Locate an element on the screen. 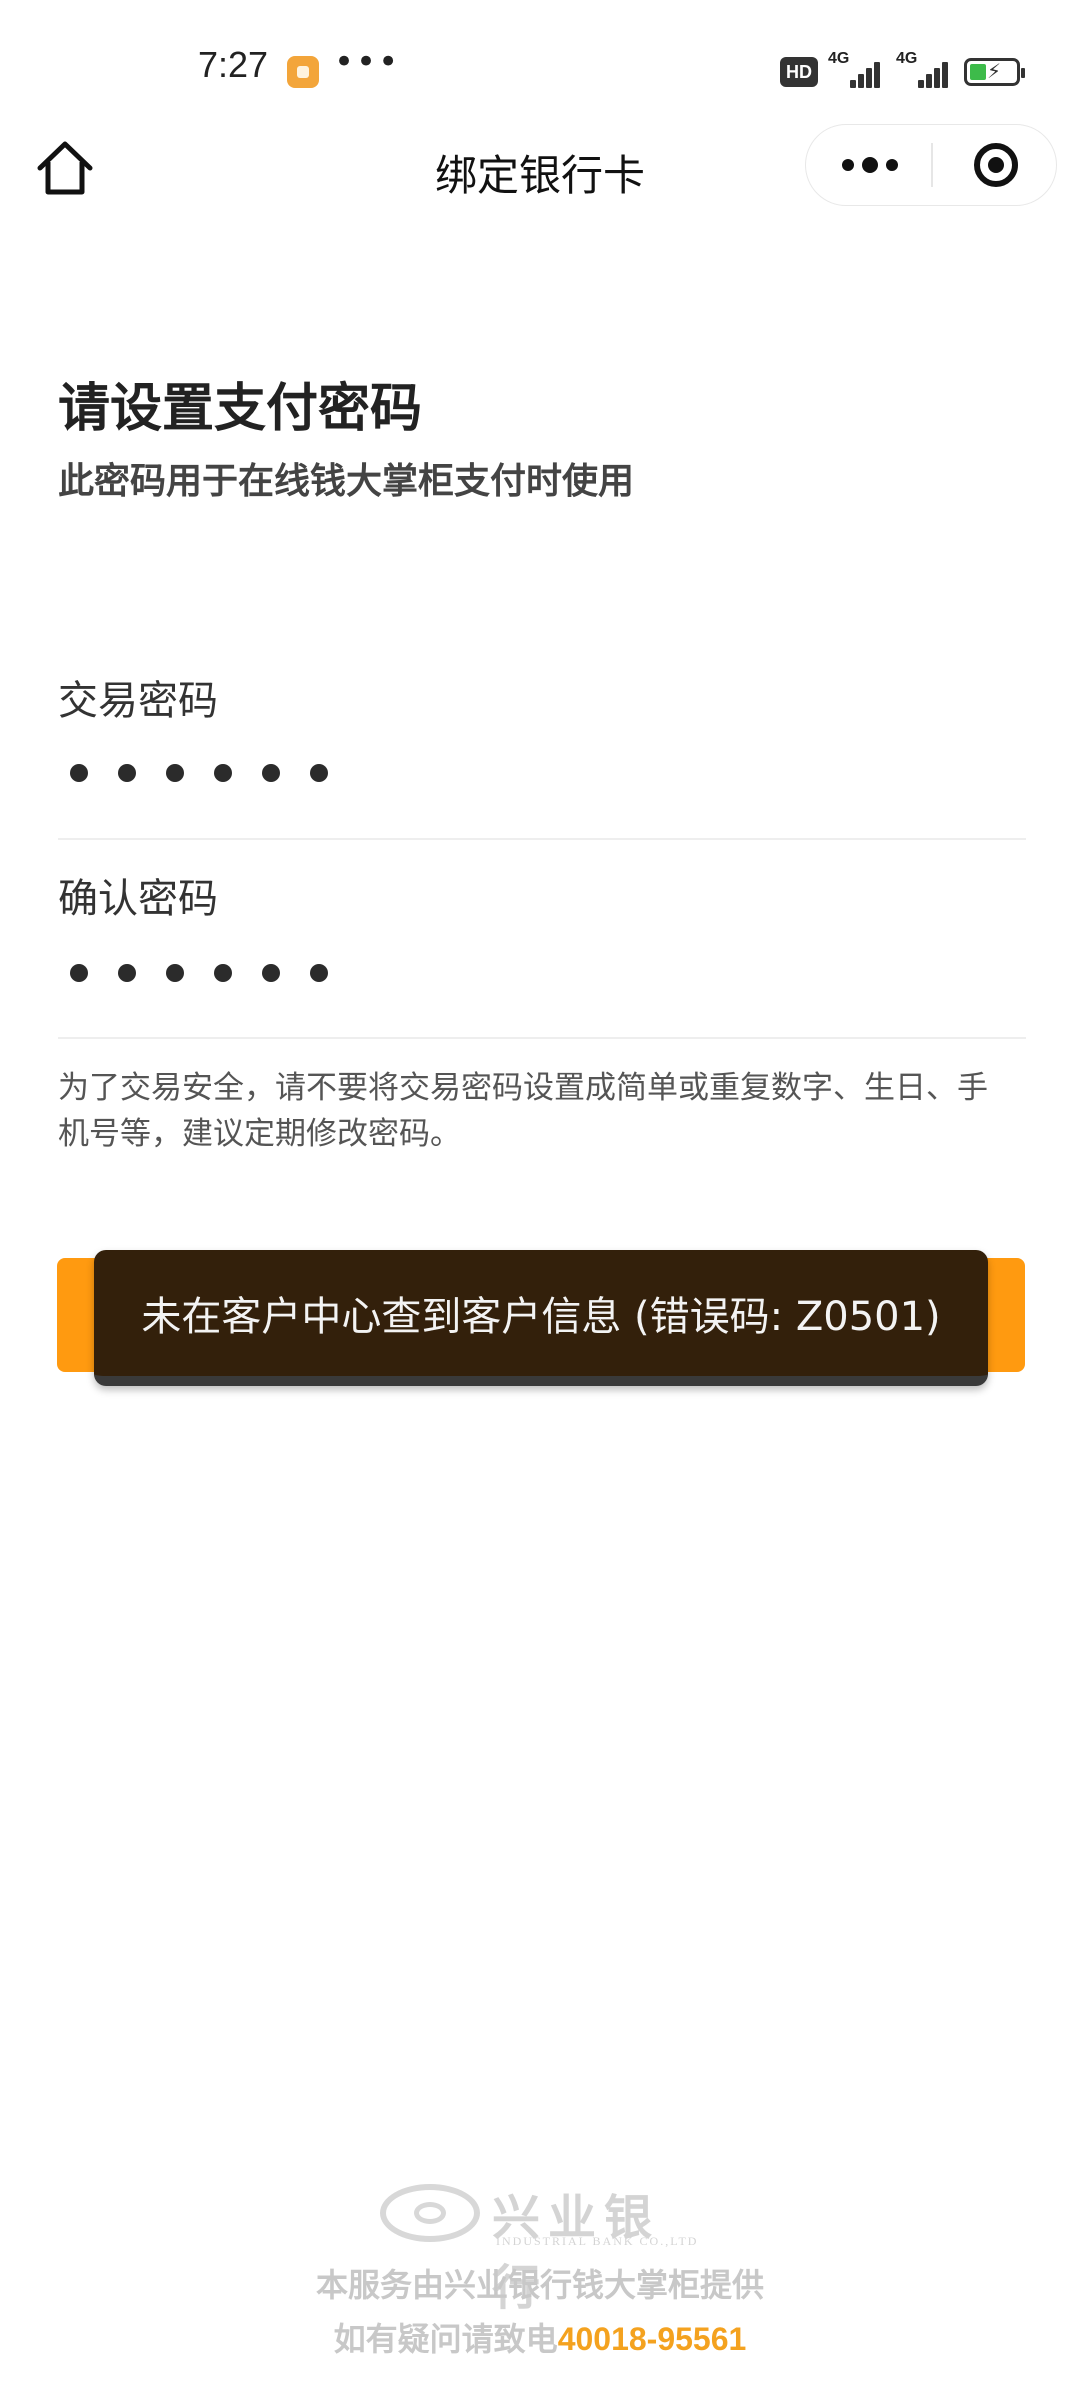  footer-hotline: 如有疑问请致电40018-95561 is located at coordinates (540, 2337).